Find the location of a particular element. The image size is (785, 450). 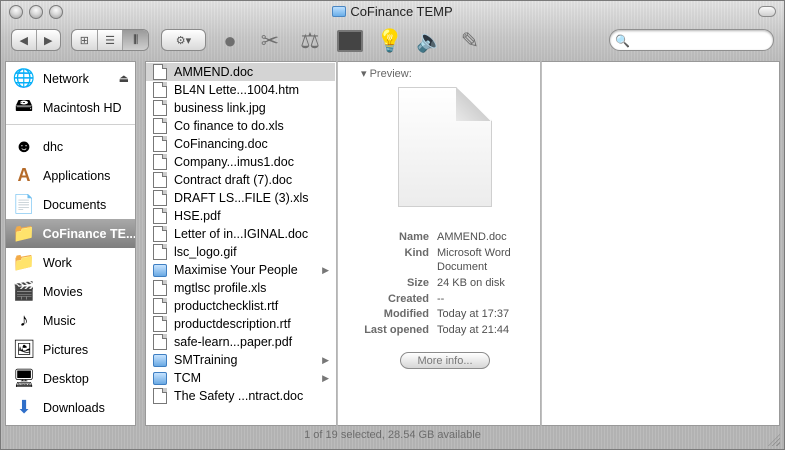

network-globe-icon: 🌐 is located at coordinates (24, 78).